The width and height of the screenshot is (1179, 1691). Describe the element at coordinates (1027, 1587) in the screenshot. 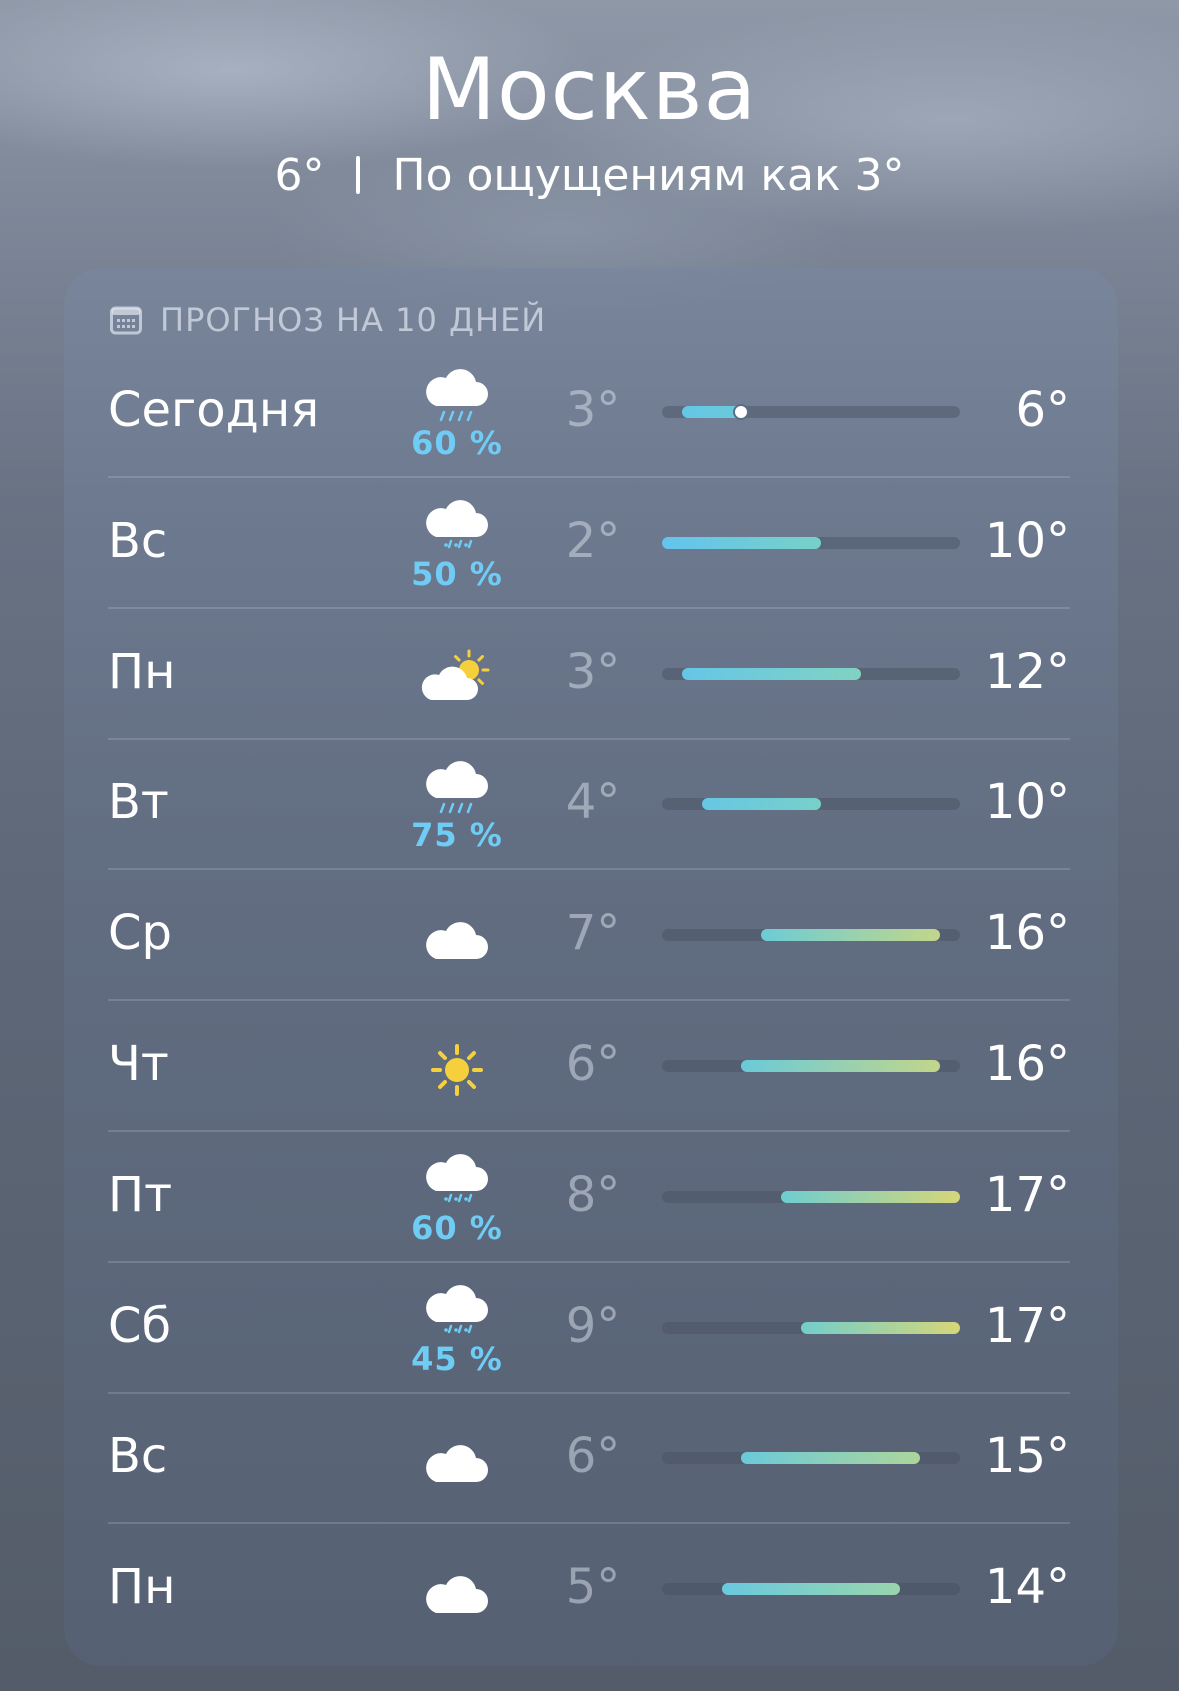

I see `high-temp: 14°` at that location.